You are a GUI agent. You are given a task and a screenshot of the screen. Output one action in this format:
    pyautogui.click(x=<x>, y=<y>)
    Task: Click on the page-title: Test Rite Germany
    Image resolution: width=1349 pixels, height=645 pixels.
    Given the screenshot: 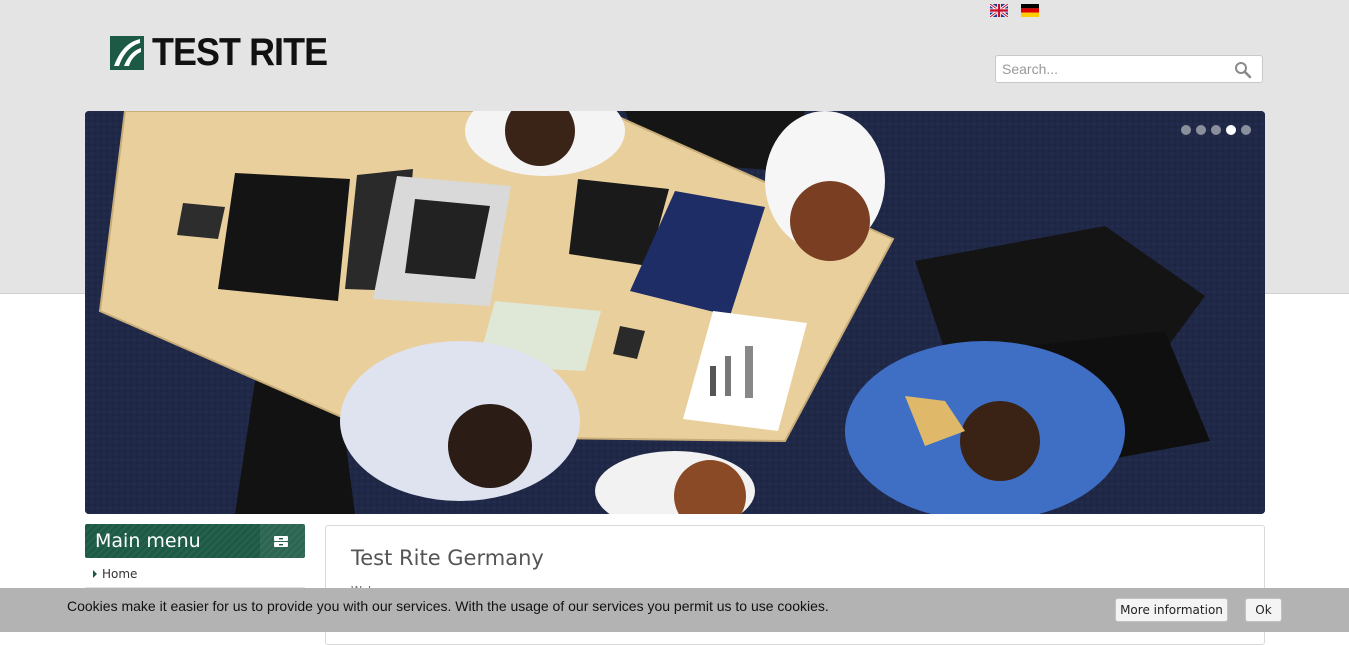 What is the action you would take?
    pyautogui.click(x=447, y=558)
    